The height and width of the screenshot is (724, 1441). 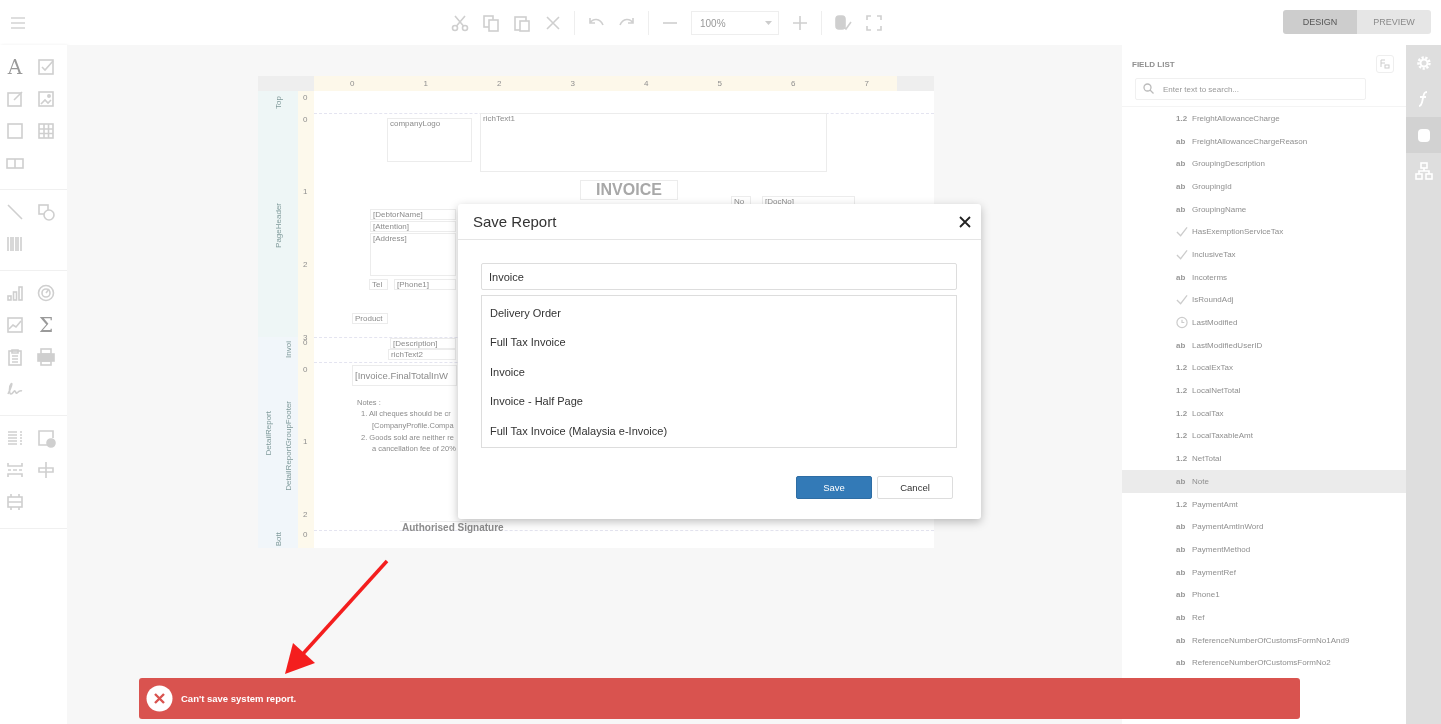 I want to click on field-item: IsRoundAdj, so click(x=1264, y=300).